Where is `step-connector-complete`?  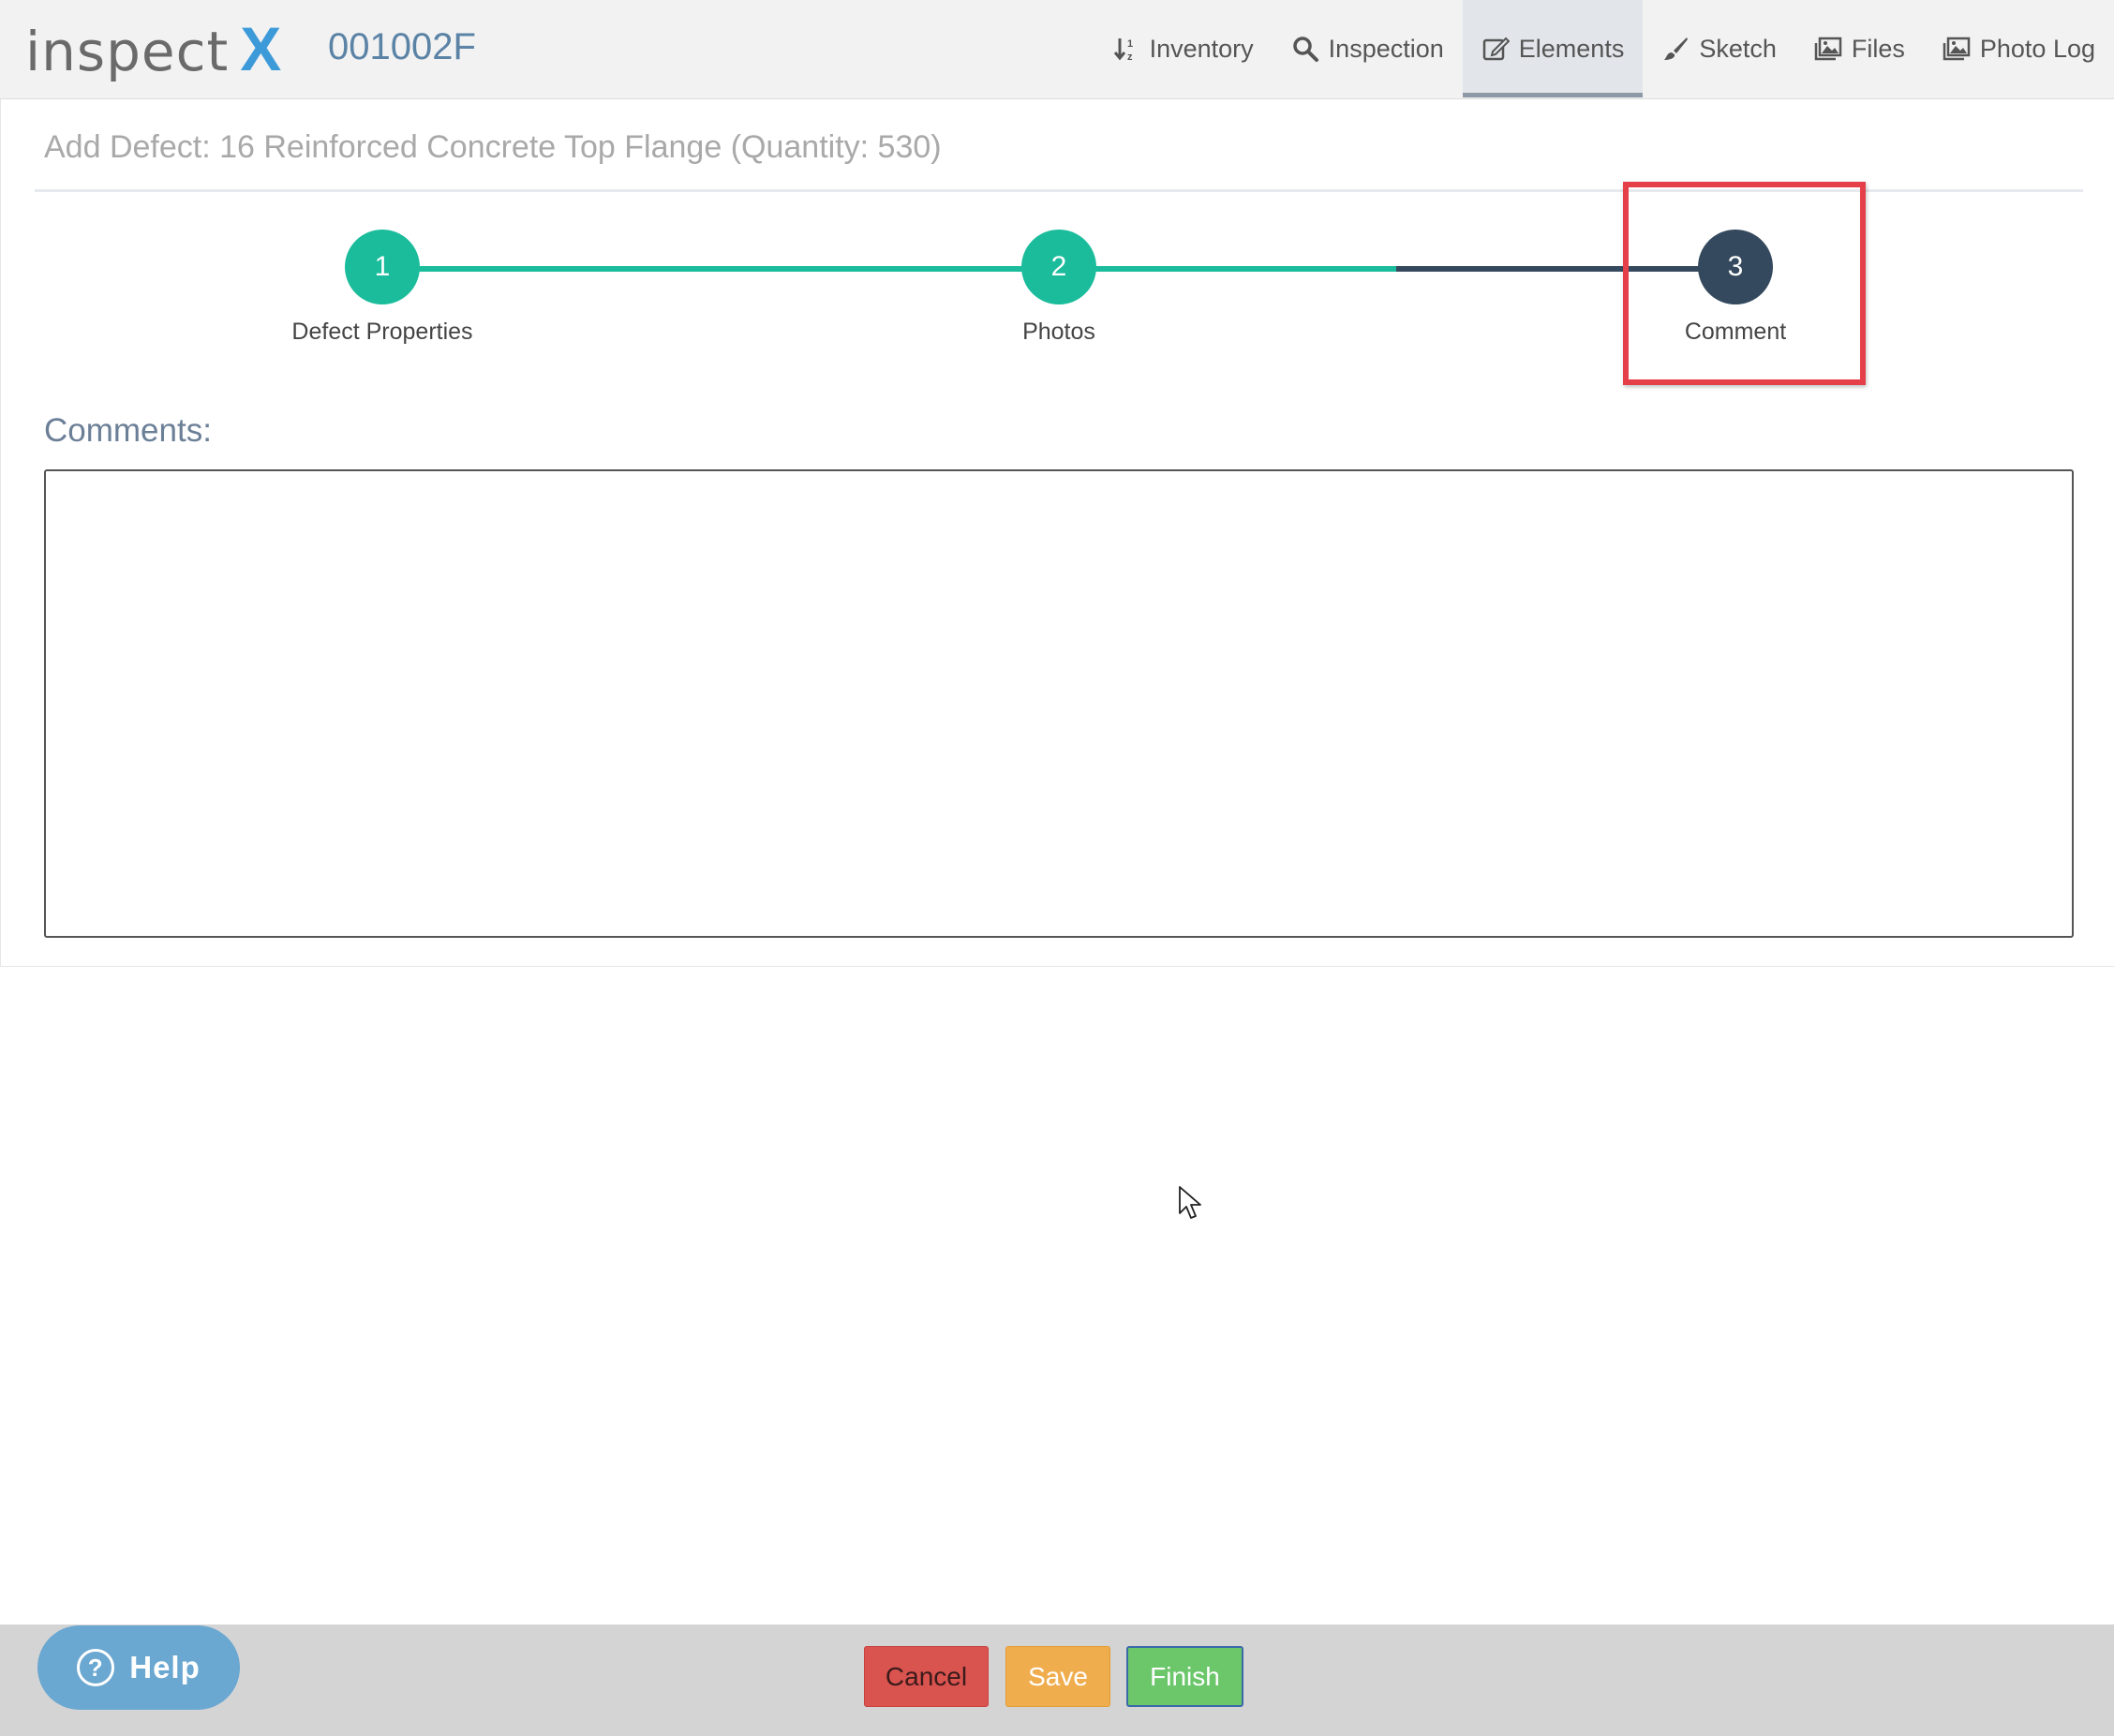
step-connector-complete is located at coordinates (908, 269).